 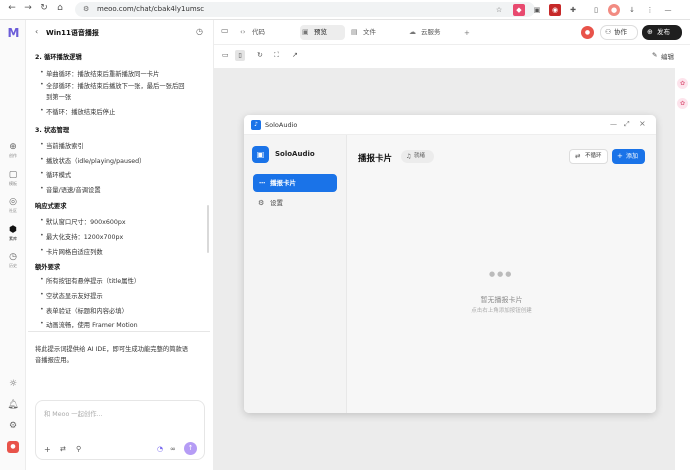 What do you see at coordinates (262, 183) in the screenshot?
I see `dots-icon: ⋯` at bounding box center [262, 183].